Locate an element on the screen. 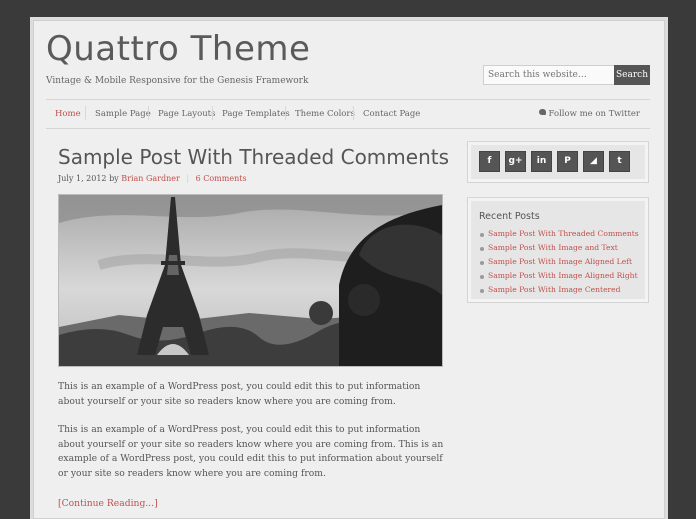 The width and height of the screenshot is (696, 519). recent-post-link: Sample Post With Threaded Comments is located at coordinates (559, 236).